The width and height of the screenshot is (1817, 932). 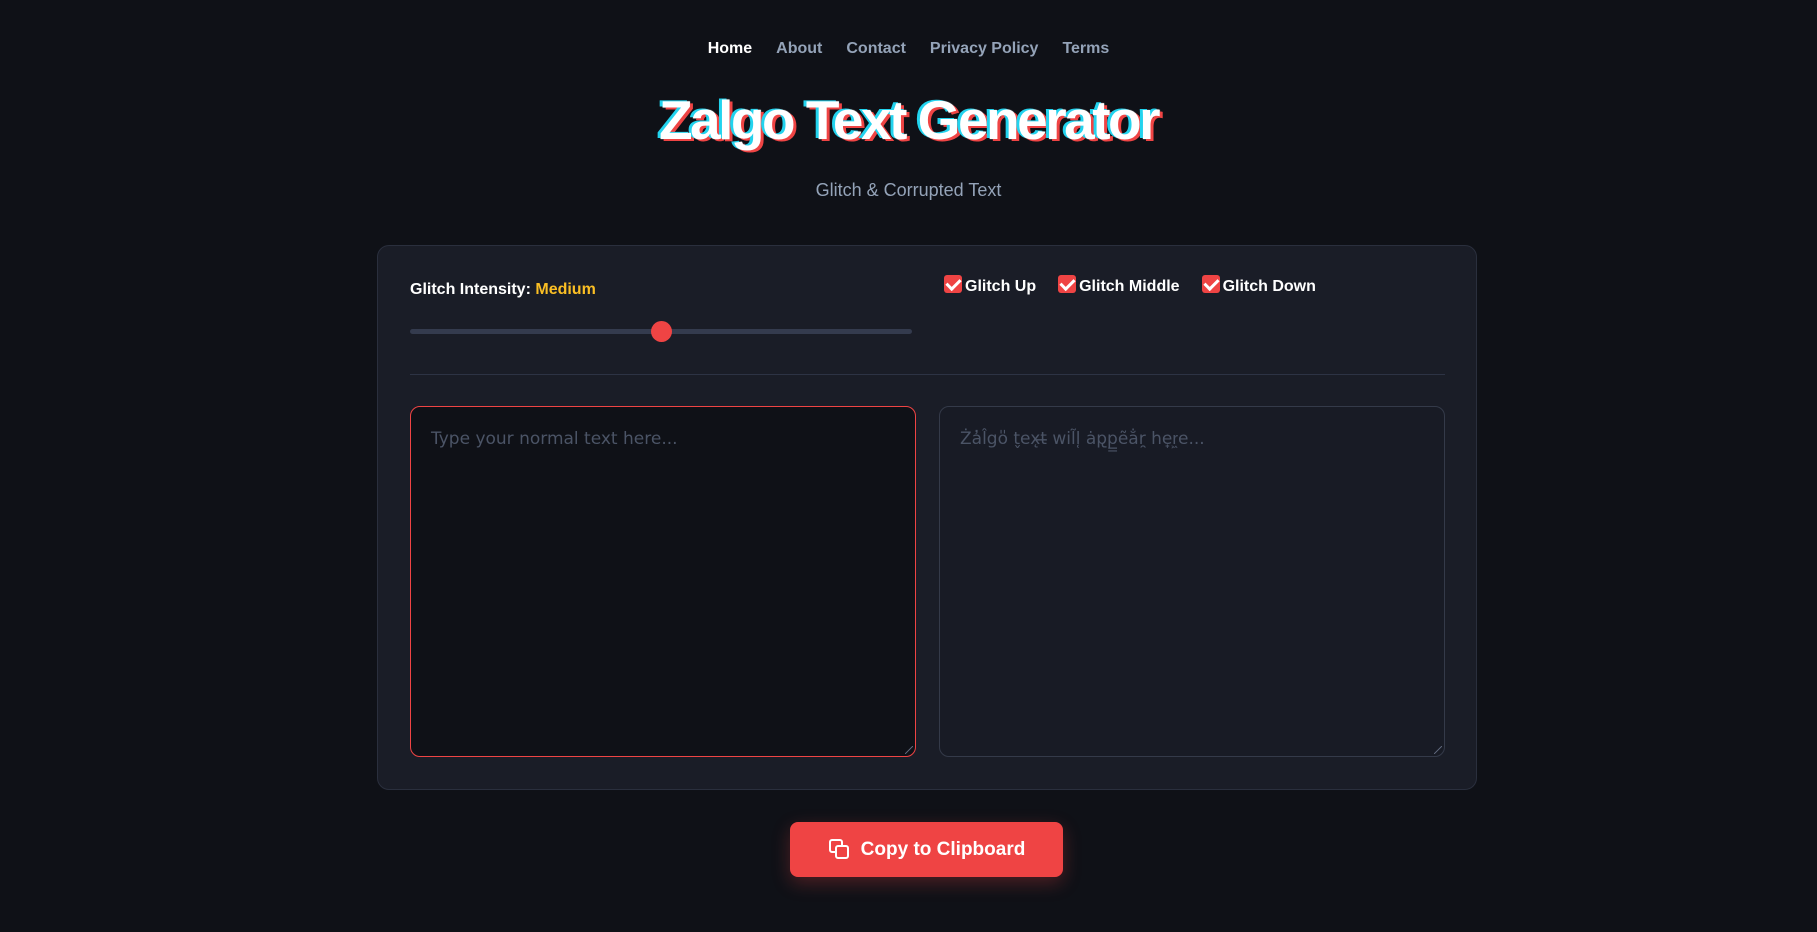 What do you see at coordinates (730, 49) in the screenshot?
I see `nav-home-link: Home` at bounding box center [730, 49].